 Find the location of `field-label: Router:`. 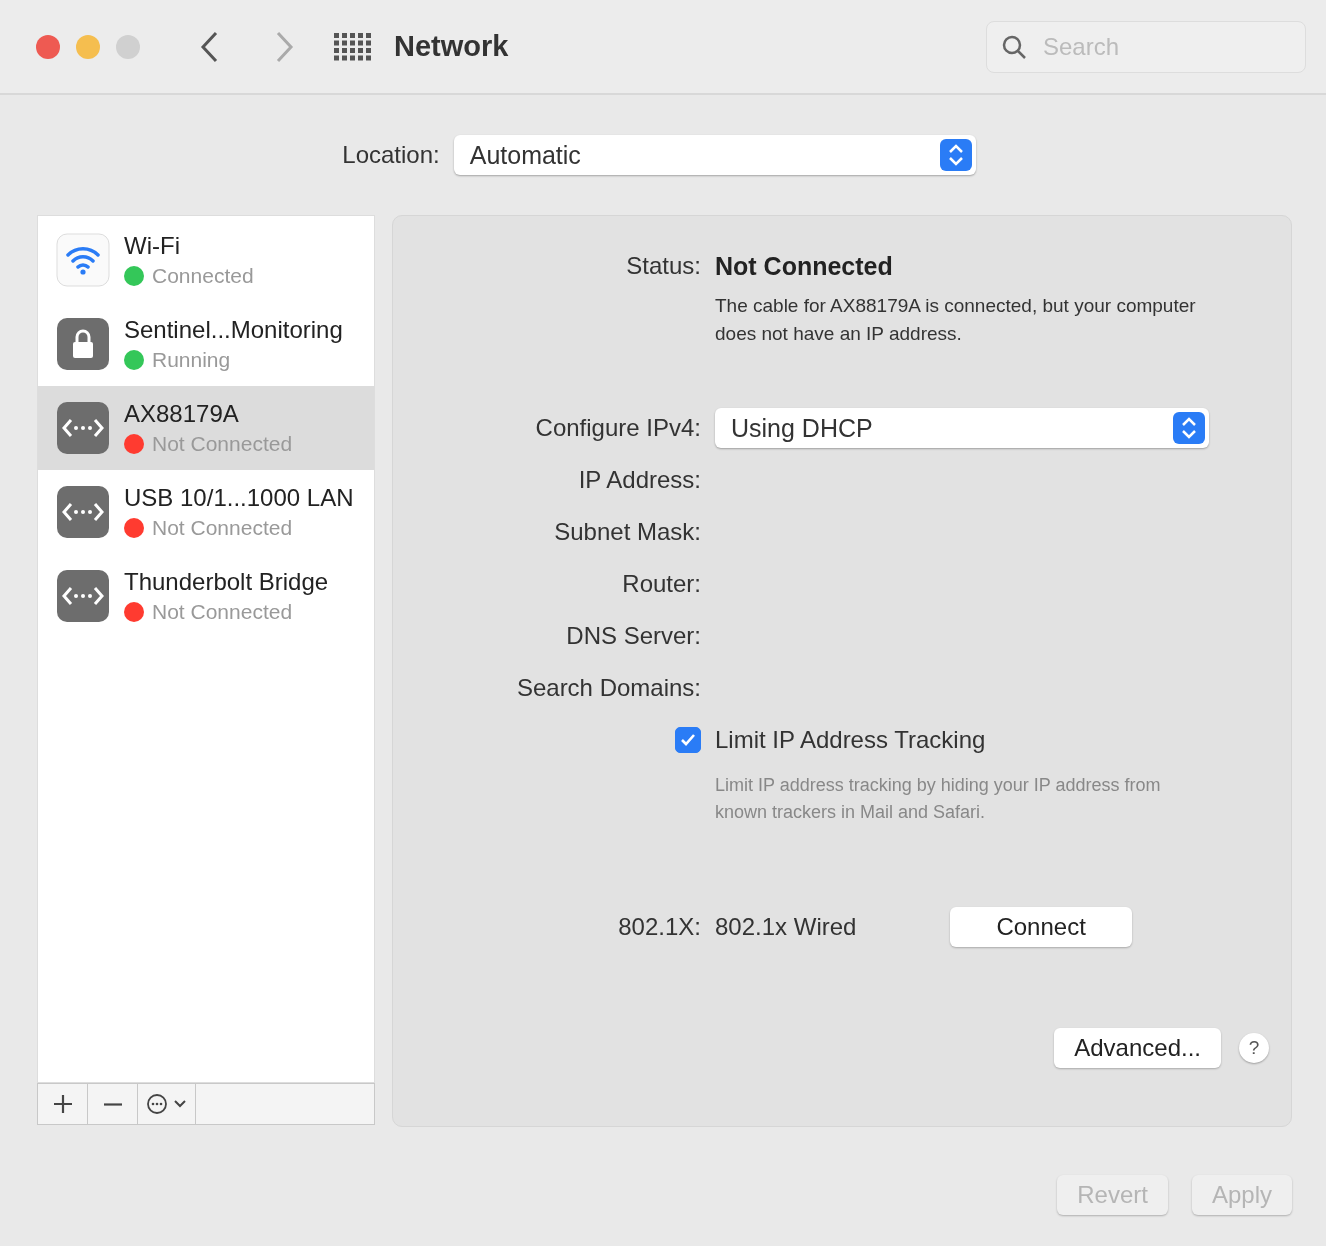

field-label: Router: is located at coordinates (661, 584).